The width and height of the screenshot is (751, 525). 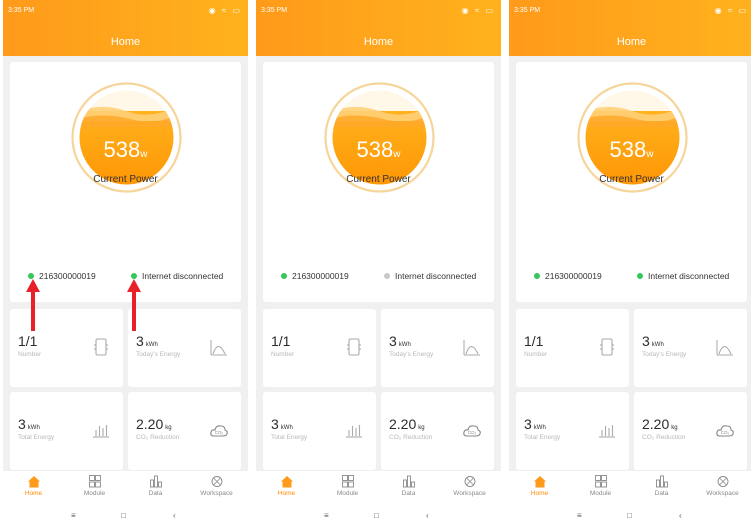 I want to click on bar-chart-icon, so click(x=607, y=430).